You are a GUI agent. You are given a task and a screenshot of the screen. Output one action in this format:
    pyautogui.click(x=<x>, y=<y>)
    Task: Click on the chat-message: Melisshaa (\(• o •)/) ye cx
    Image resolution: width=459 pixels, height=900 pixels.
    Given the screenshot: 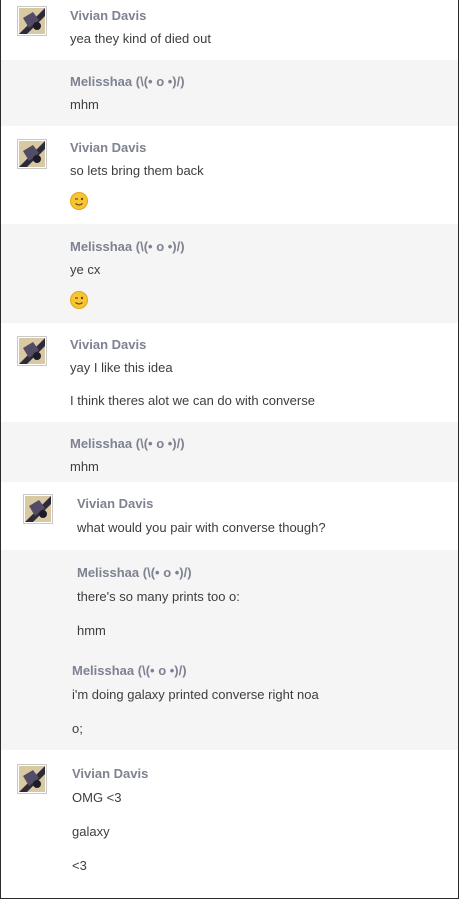 What is the action you would take?
    pyautogui.click(x=229, y=273)
    